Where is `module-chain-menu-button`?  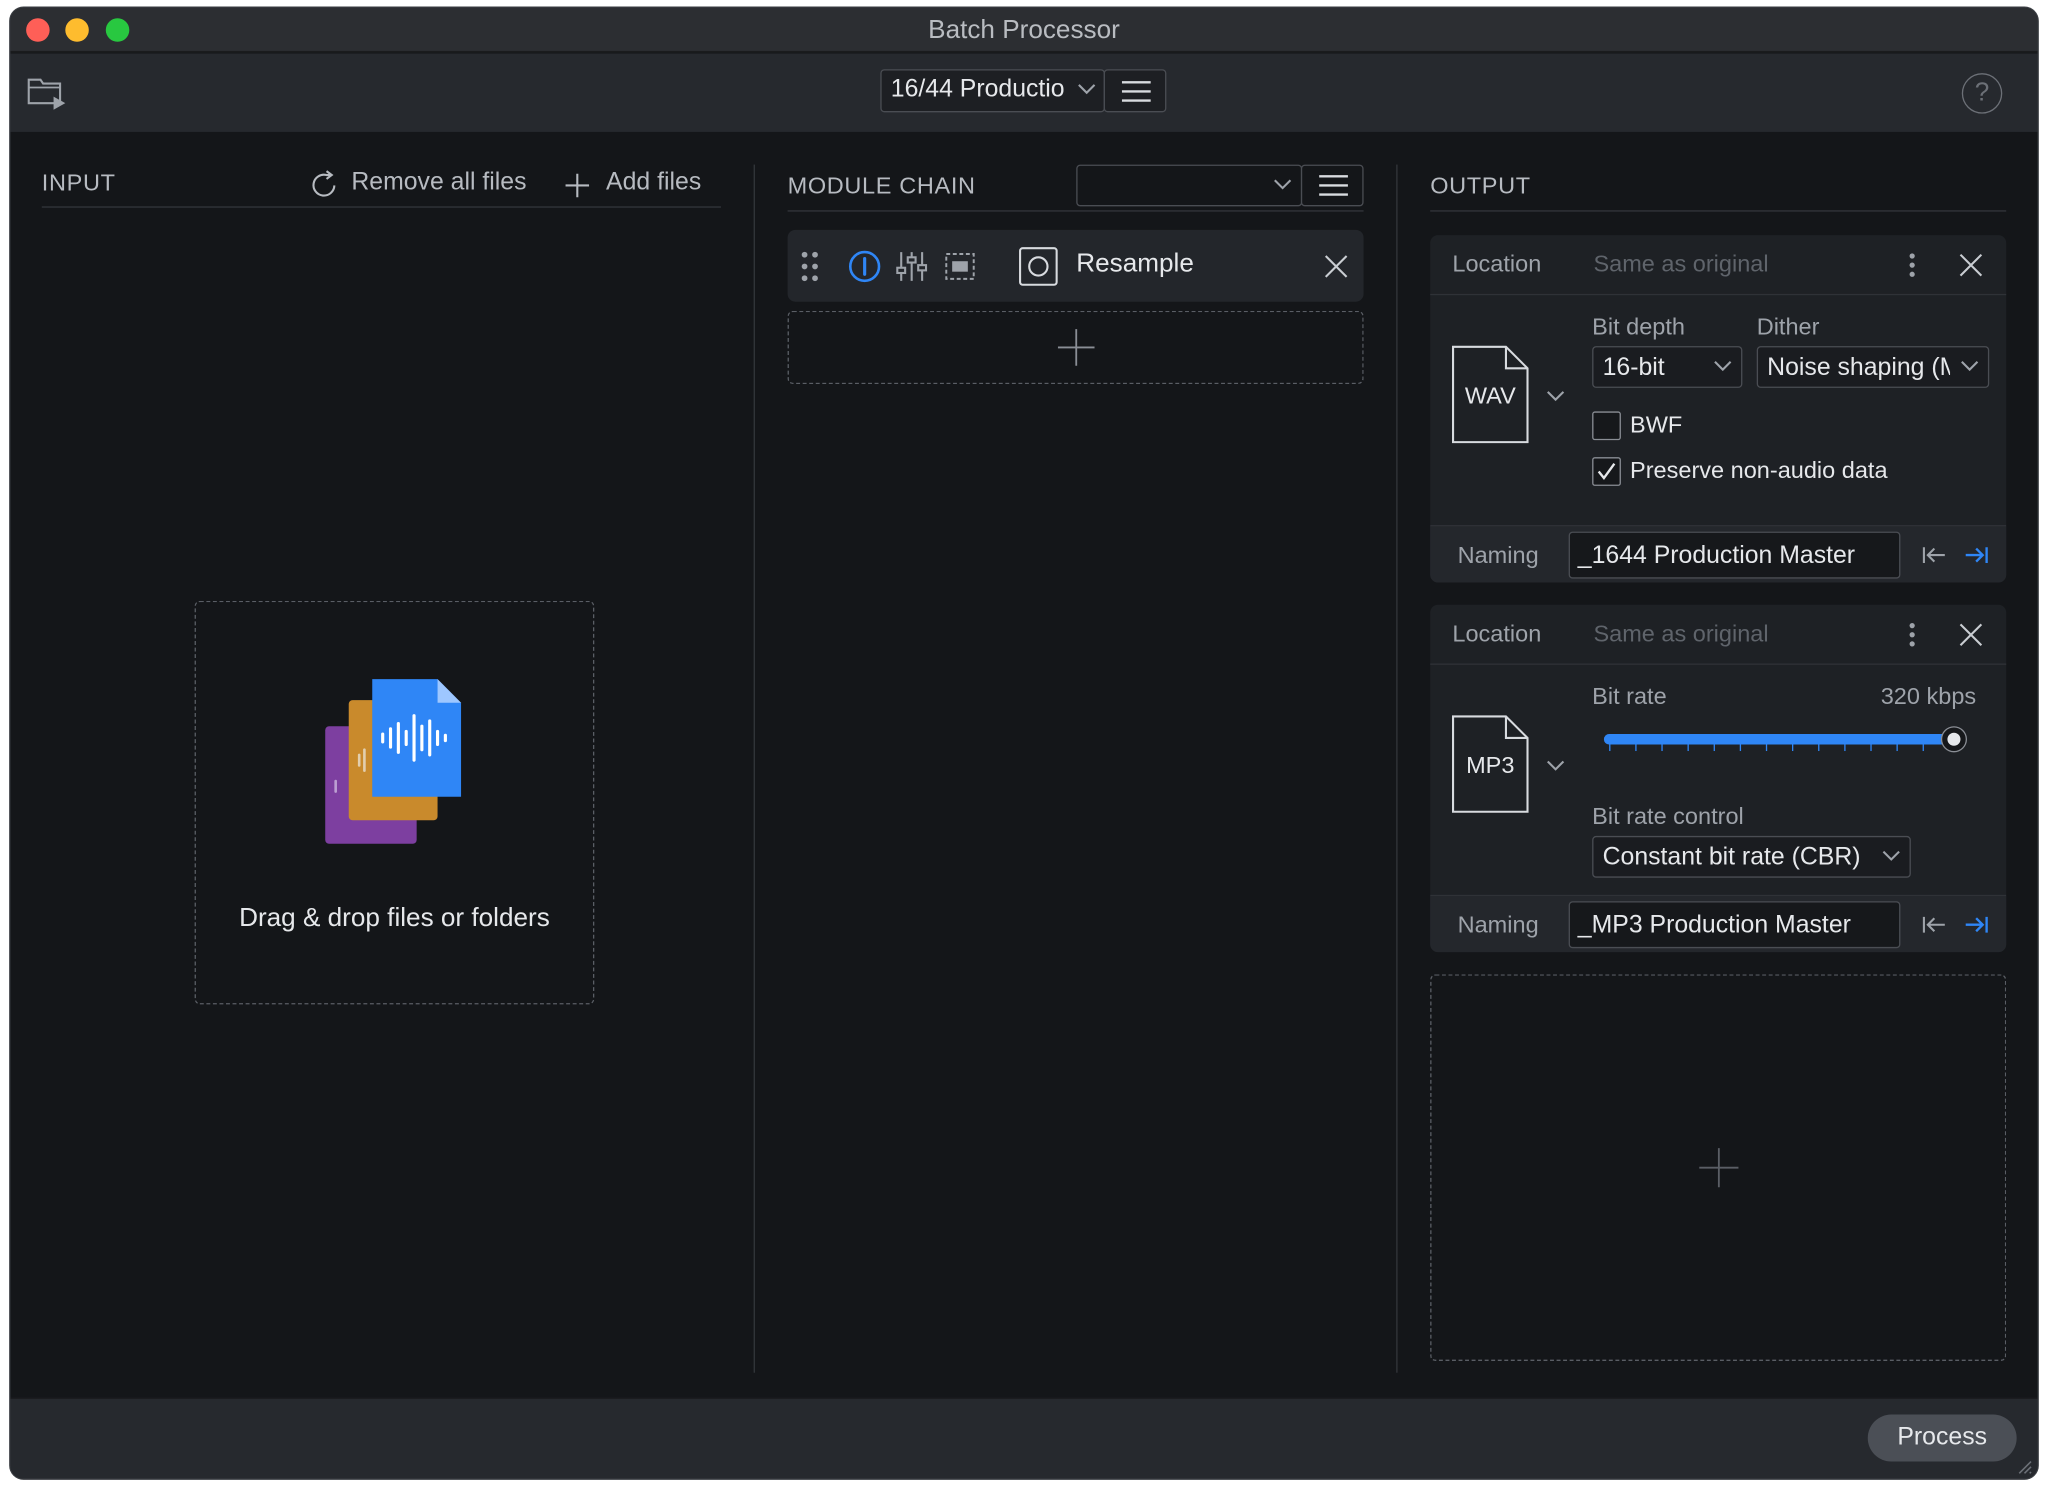 module-chain-menu-button is located at coordinates (1332, 185).